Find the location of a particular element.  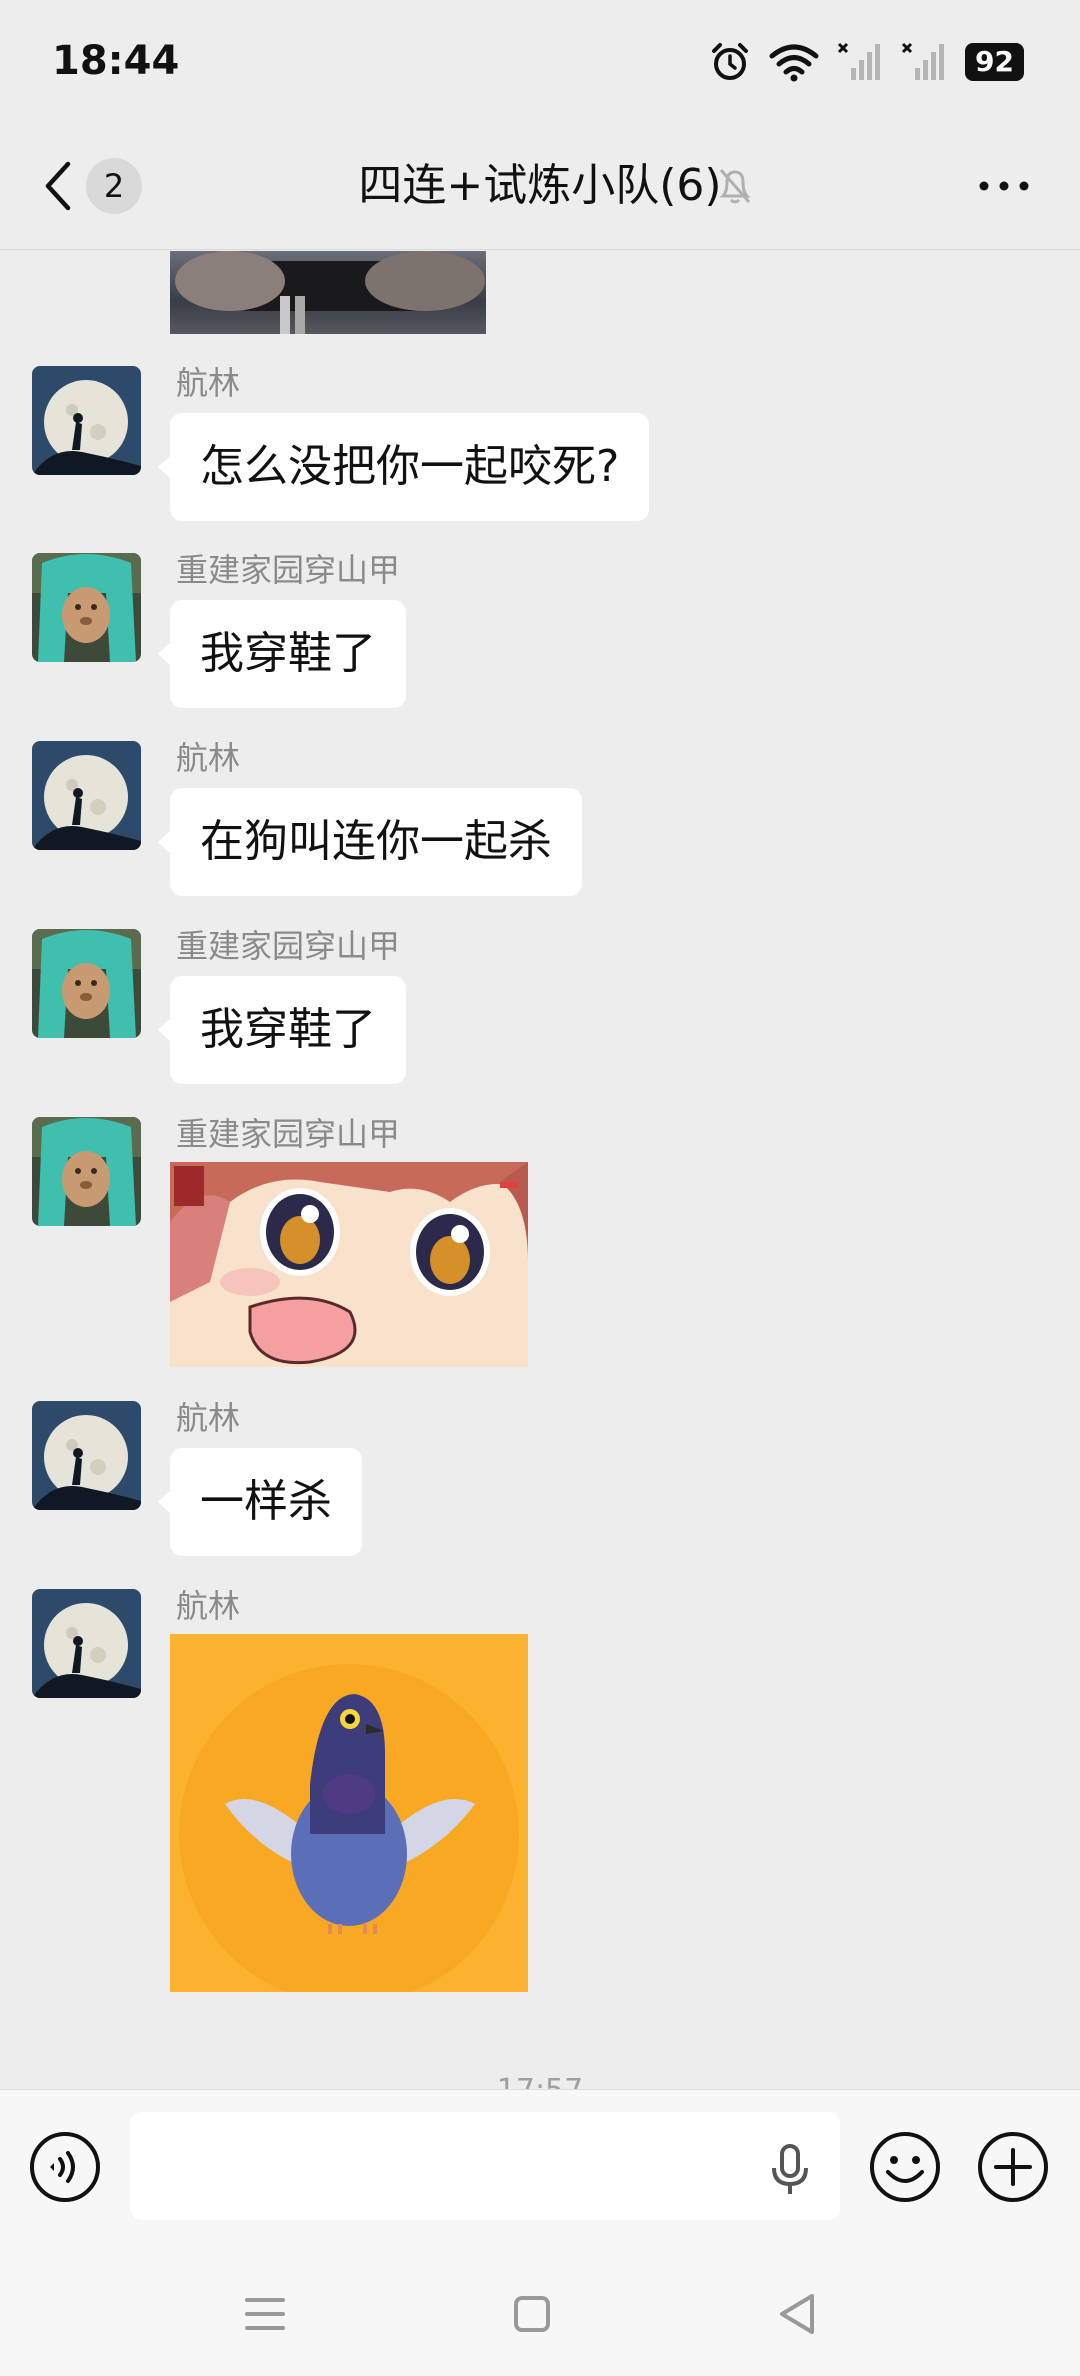

status-time: 18:44 is located at coordinates (116, 61).